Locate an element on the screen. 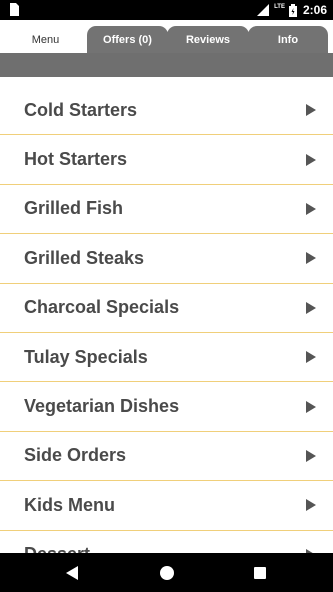  menu-category-grilled-steaks: Grilled Steaks is located at coordinates (166, 259).